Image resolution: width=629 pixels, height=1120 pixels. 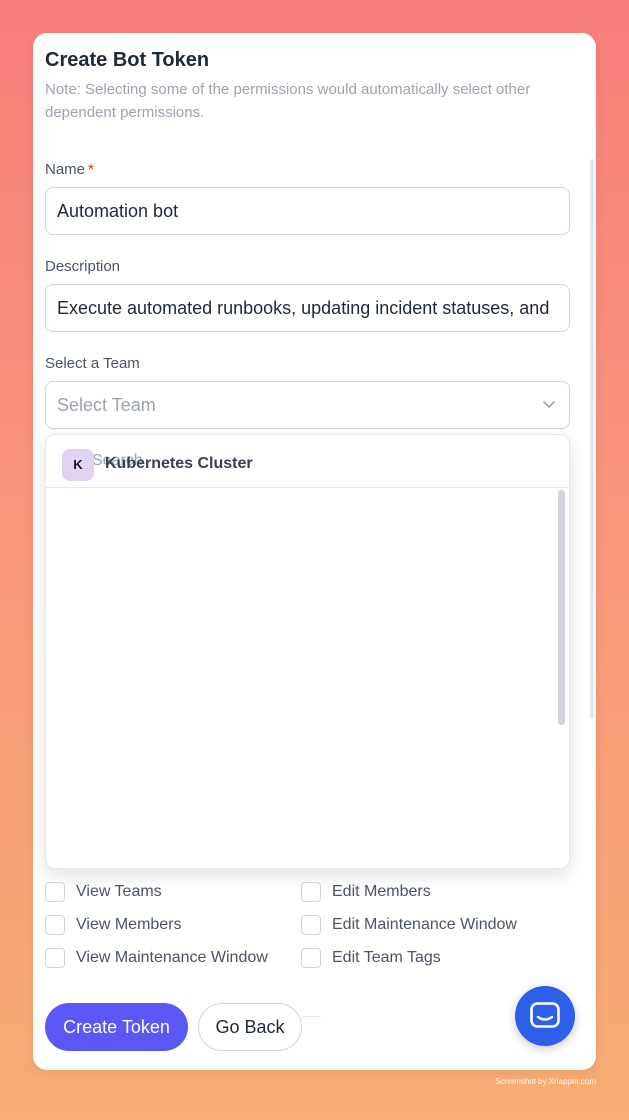 What do you see at coordinates (386, 957) in the screenshot?
I see `permission-label: Edit Team Tags` at bounding box center [386, 957].